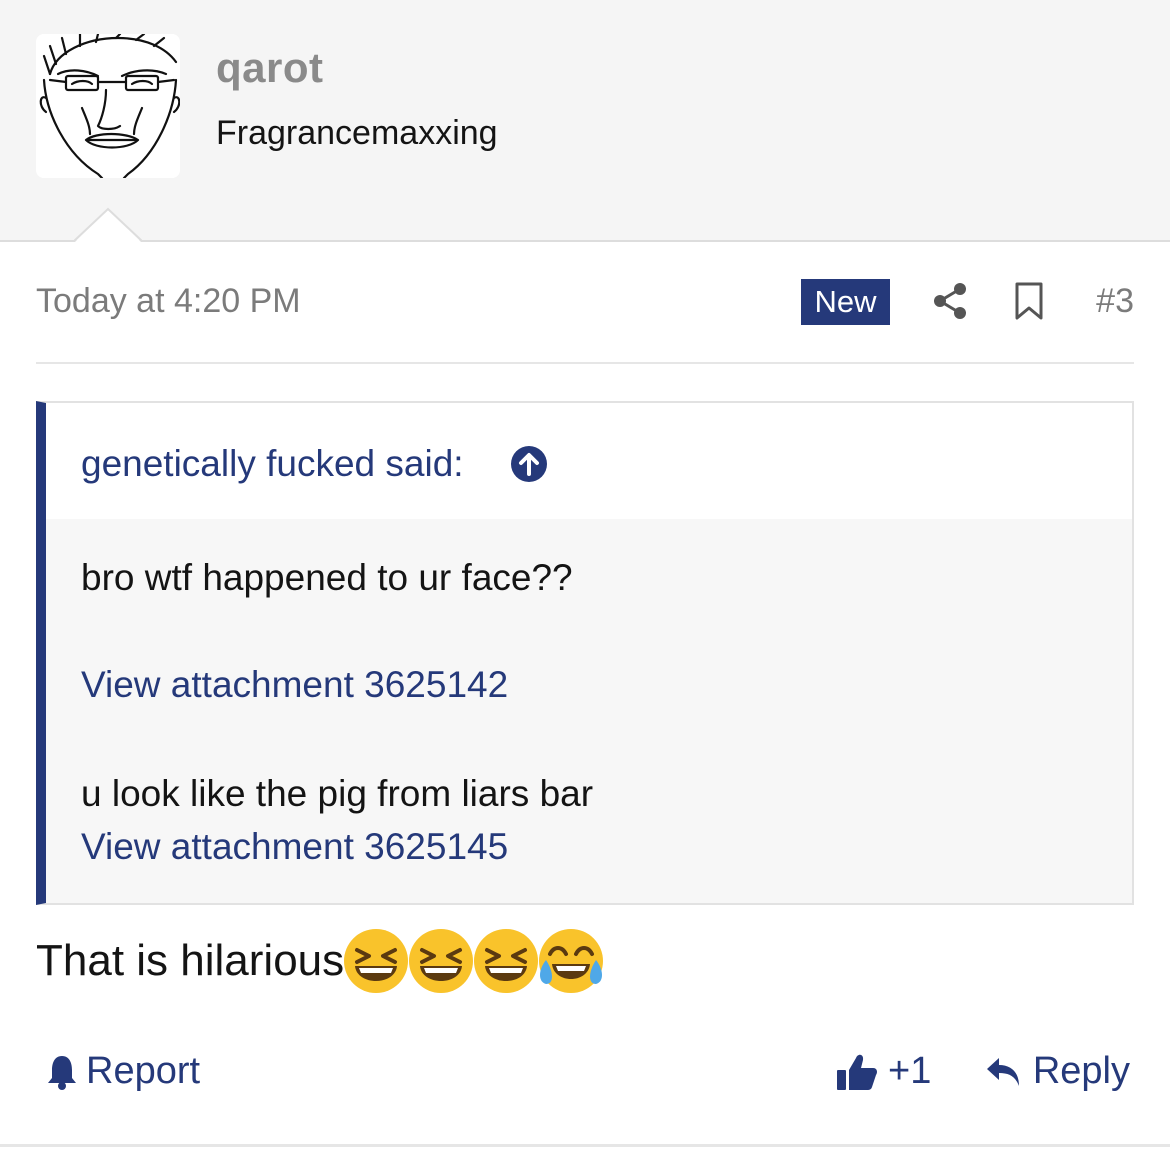 The height and width of the screenshot is (1162, 1170). What do you see at coordinates (883, 1071) in the screenshot?
I see `like-button: +1` at bounding box center [883, 1071].